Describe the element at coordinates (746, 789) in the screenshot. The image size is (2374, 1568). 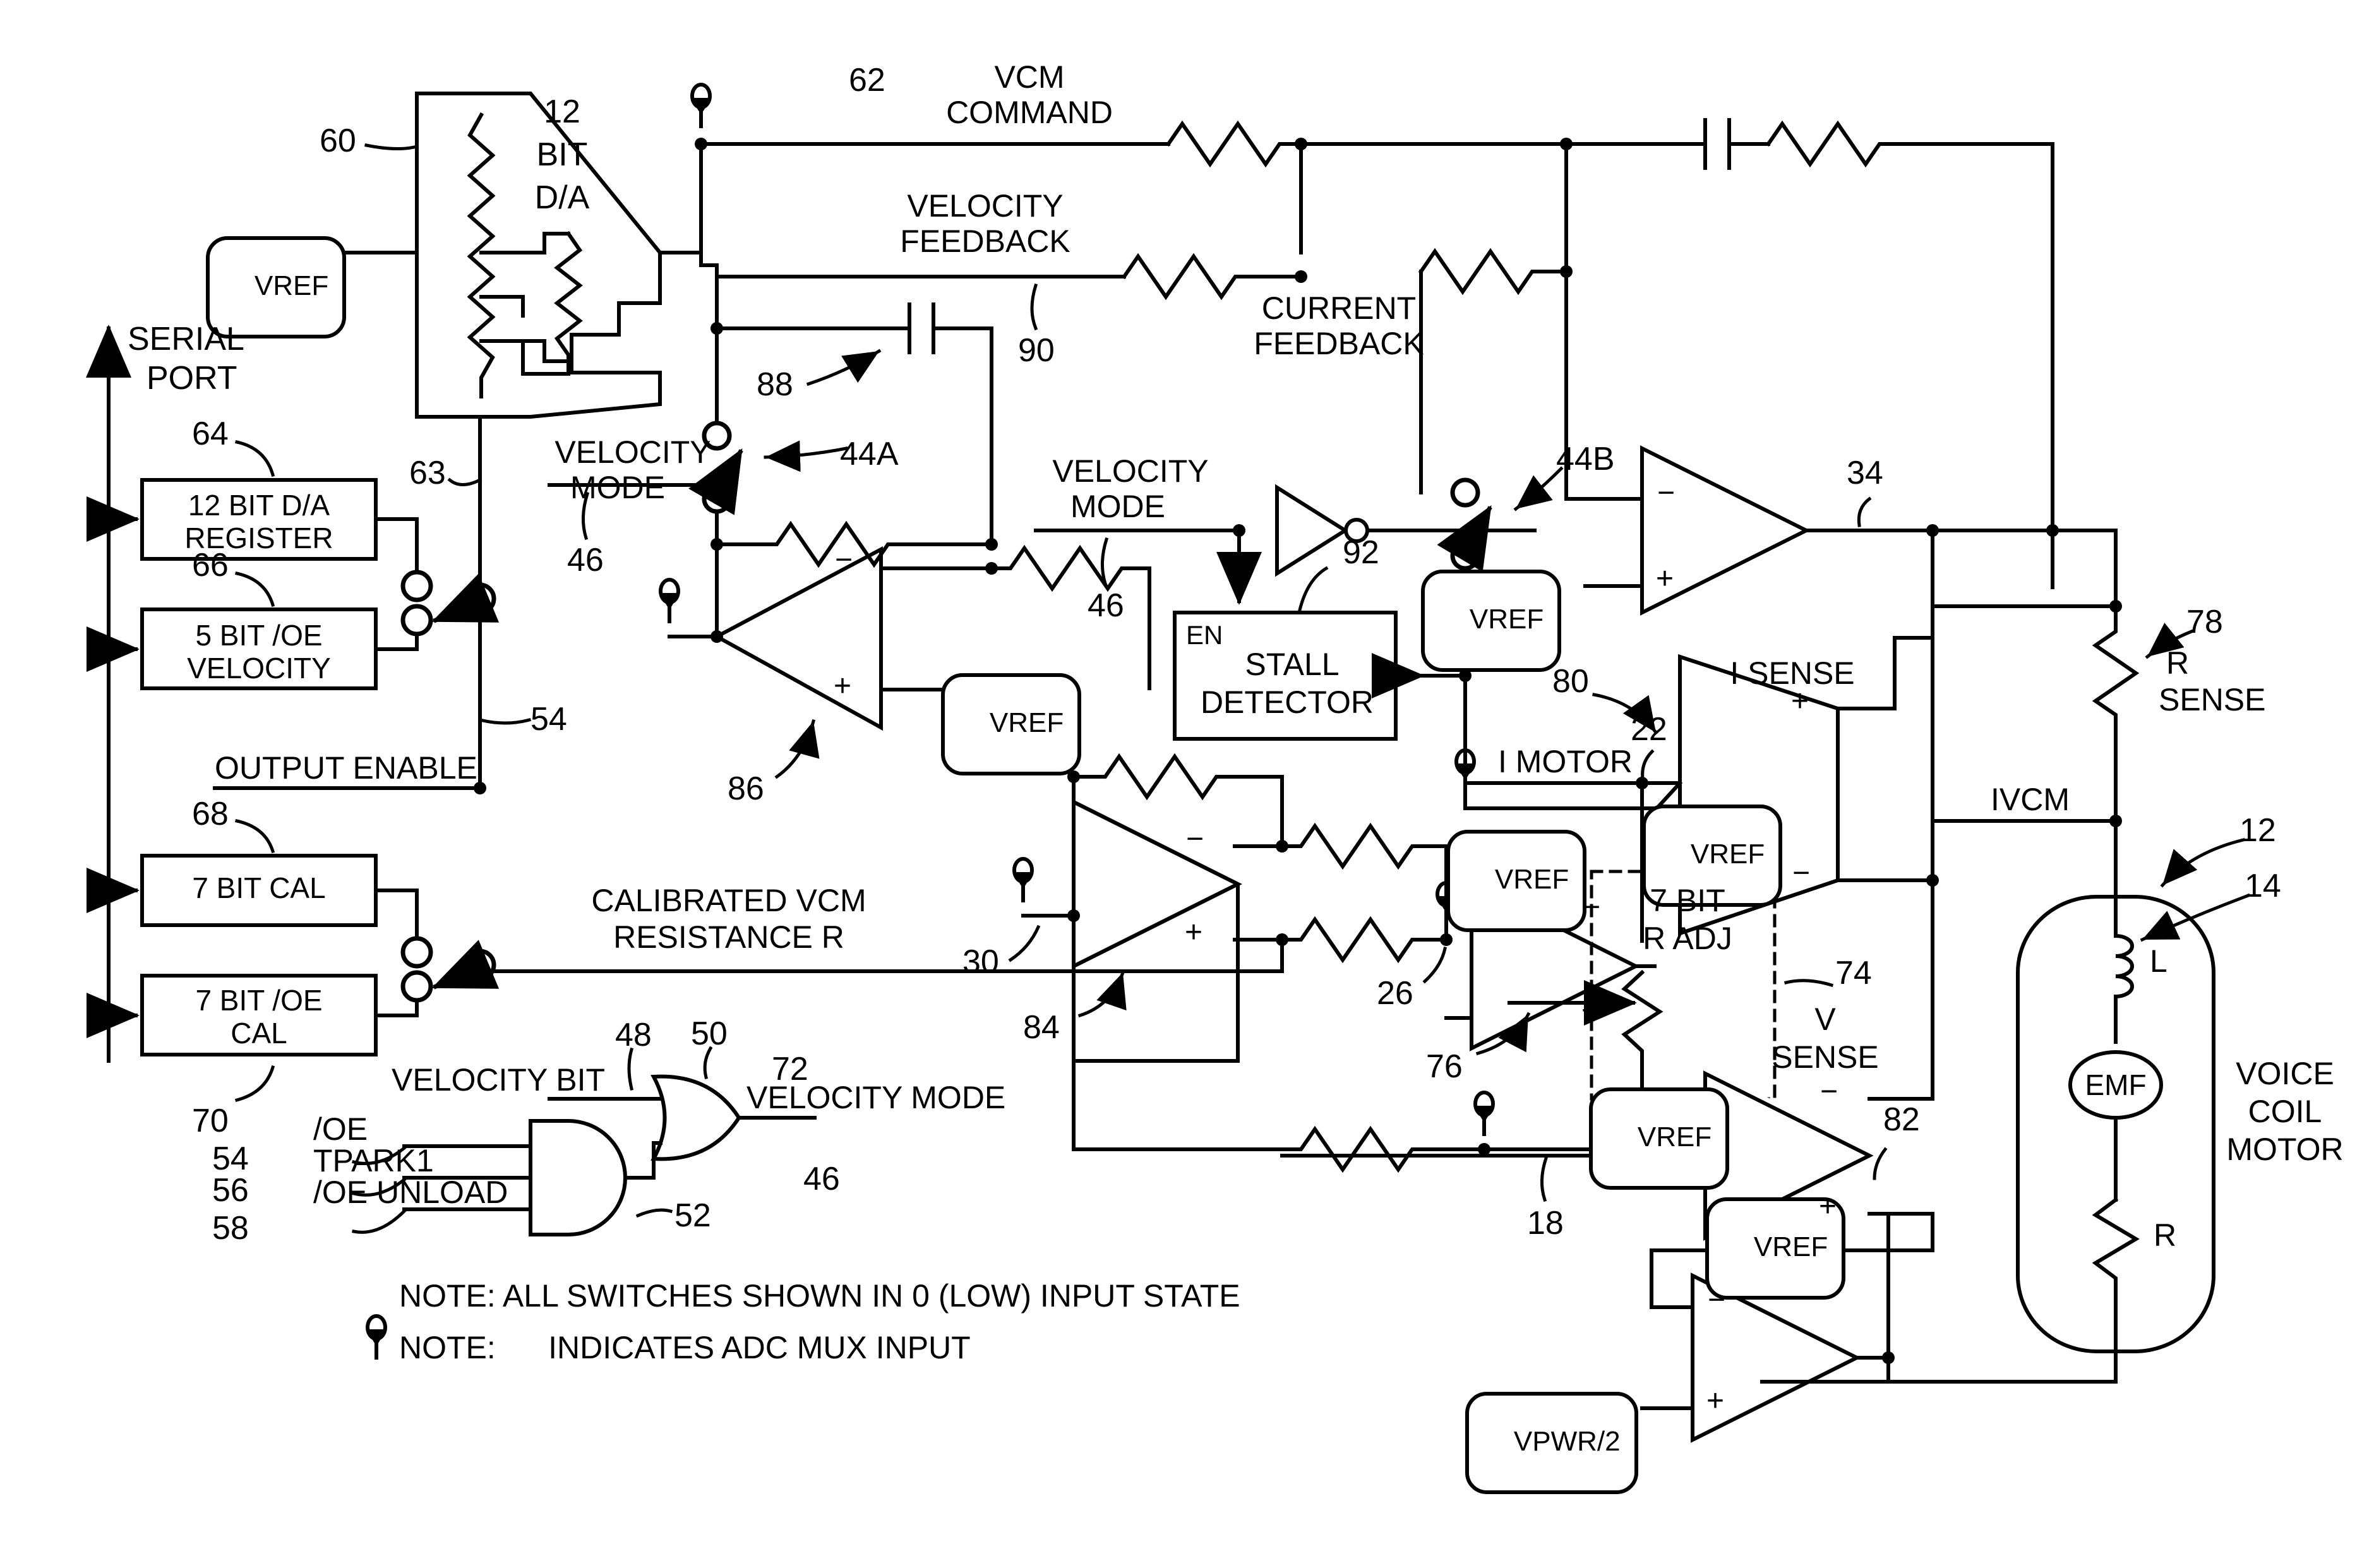
I see `ref-86: 86` at that location.